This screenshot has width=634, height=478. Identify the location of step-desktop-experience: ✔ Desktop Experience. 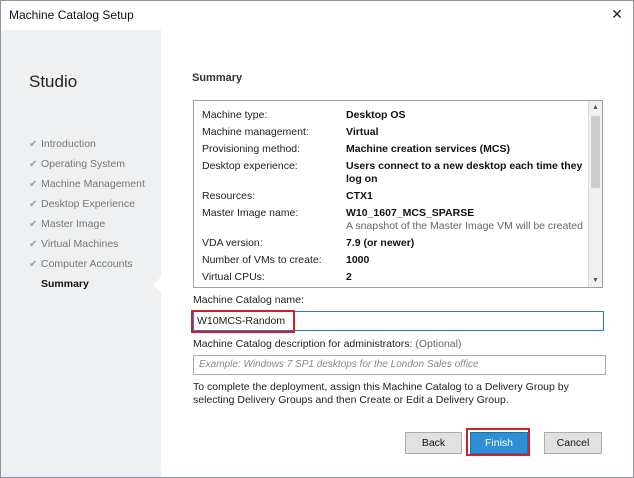
(87, 204).